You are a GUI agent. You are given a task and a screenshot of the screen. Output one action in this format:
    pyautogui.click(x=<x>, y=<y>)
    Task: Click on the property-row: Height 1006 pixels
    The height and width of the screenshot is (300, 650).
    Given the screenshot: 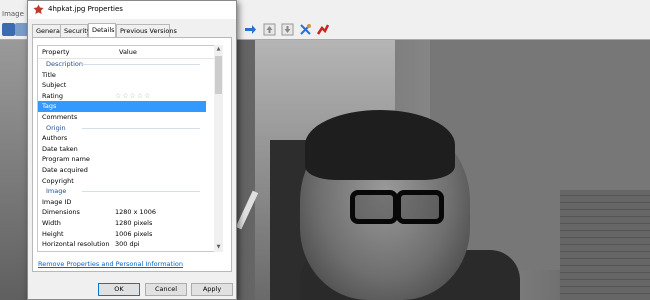 What is the action you would take?
    pyautogui.click(x=122, y=234)
    